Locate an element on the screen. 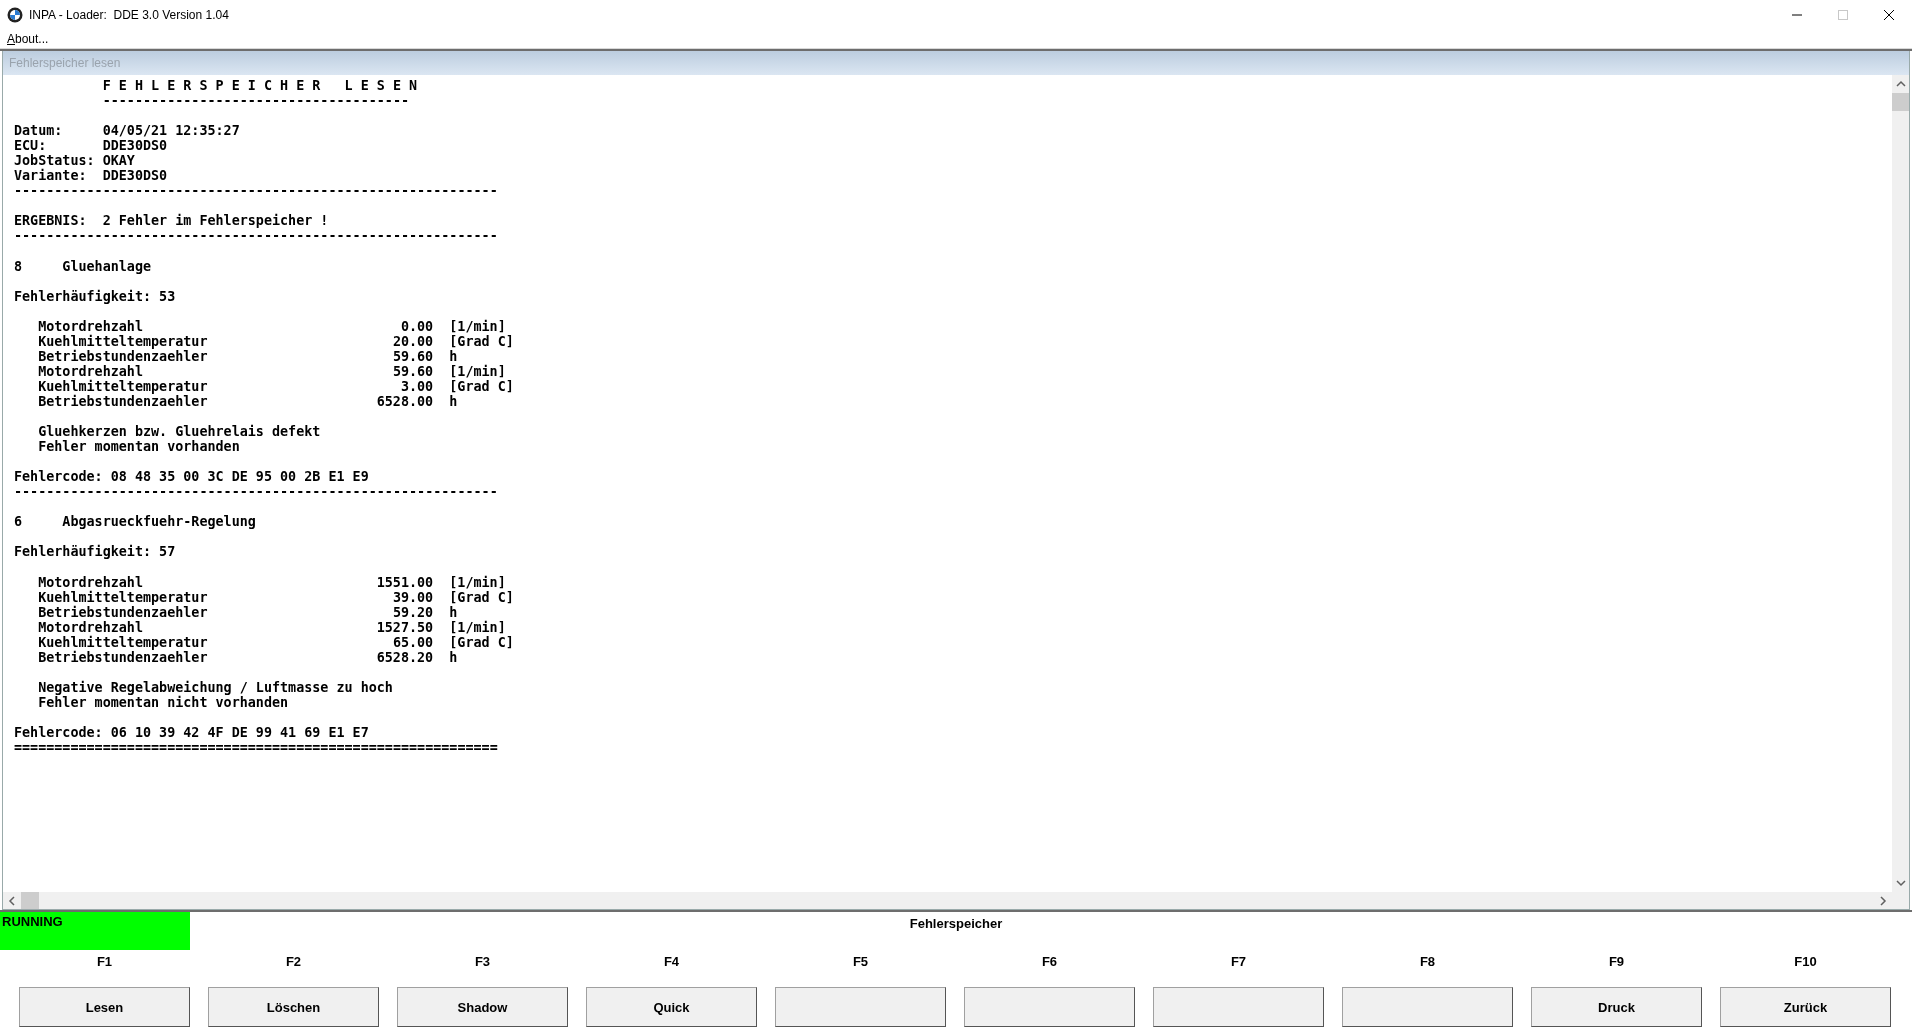  field-label: ECU: is located at coordinates (31, 146).